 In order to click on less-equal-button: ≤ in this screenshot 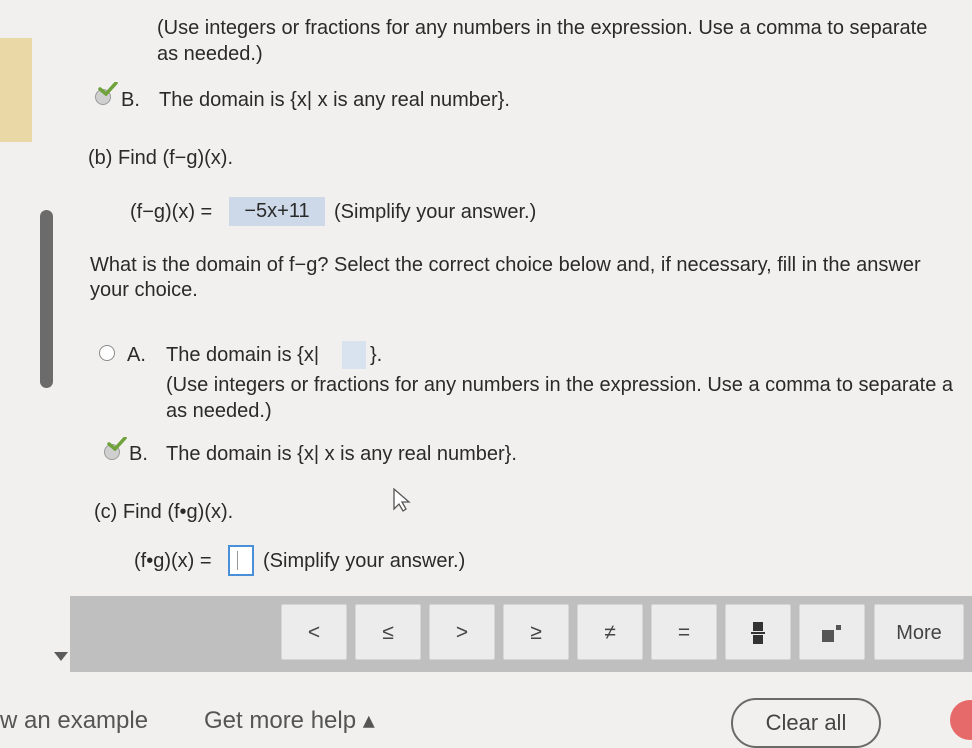, I will do `click(388, 632)`.